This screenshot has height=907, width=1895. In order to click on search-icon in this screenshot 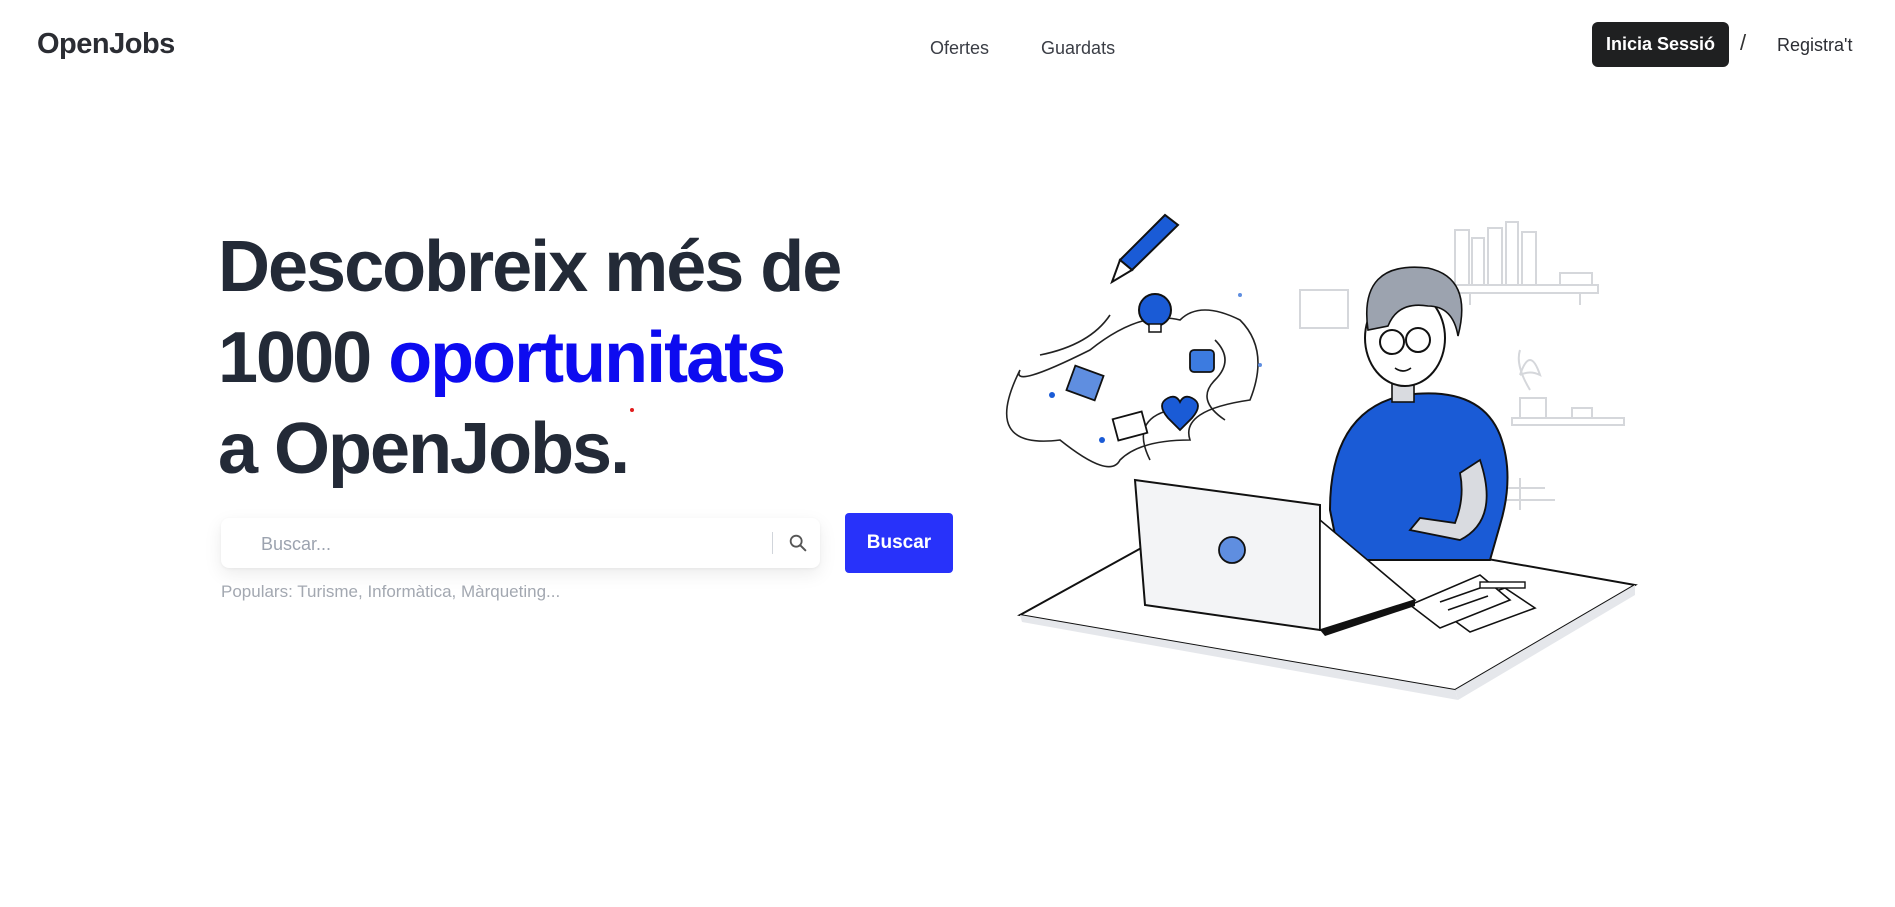, I will do `click(798, 543)`.